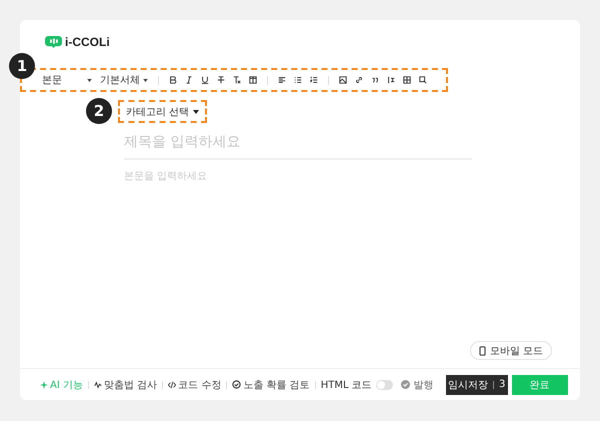  Describe the element at coordinates (205, 80) in the screenshot. I see `underline-icon` at that location.